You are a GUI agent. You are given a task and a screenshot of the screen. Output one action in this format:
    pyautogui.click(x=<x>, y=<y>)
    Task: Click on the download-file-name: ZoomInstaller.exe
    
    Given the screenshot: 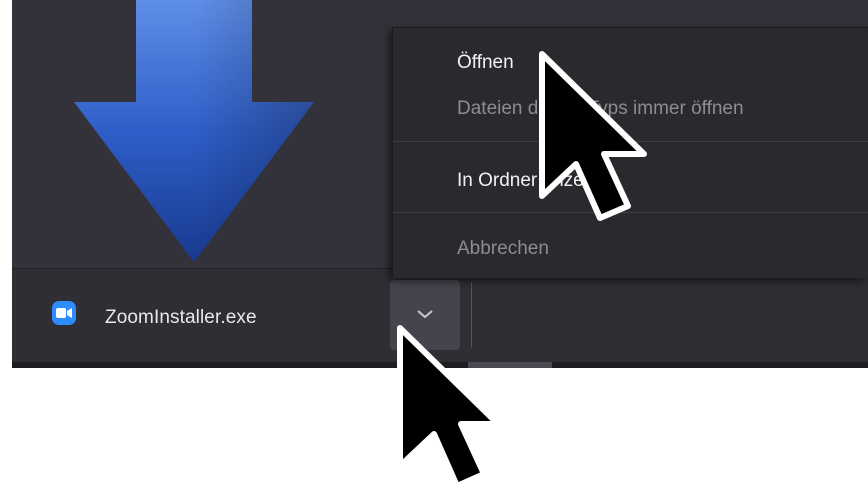 What is the action you would take?
    pyautogui.click(x=181, y=317)
    